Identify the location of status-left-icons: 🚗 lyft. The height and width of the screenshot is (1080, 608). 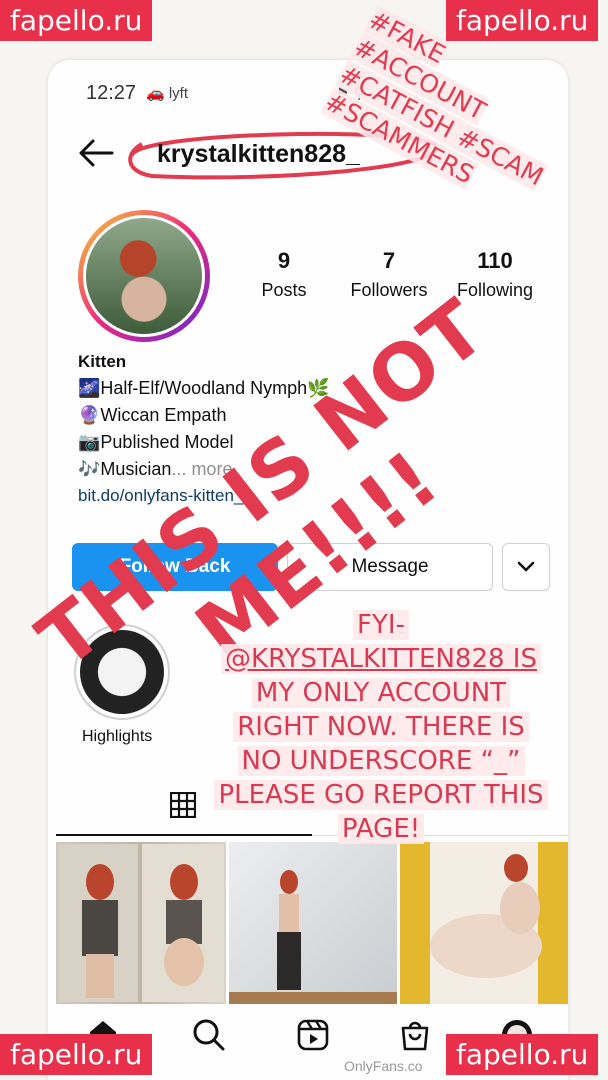
(167, 93).